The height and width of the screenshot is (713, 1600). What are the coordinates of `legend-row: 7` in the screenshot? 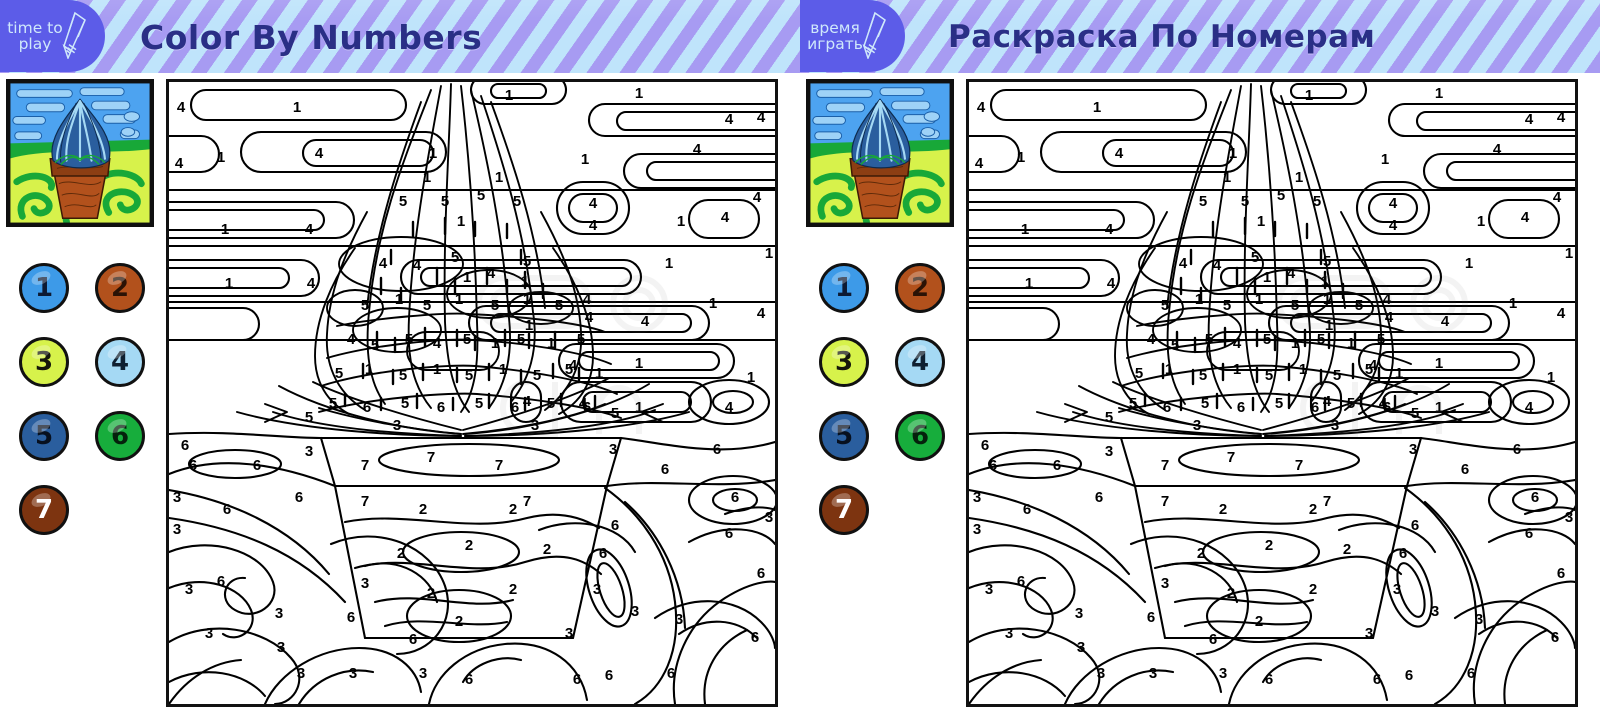 It's located at (82, 510).